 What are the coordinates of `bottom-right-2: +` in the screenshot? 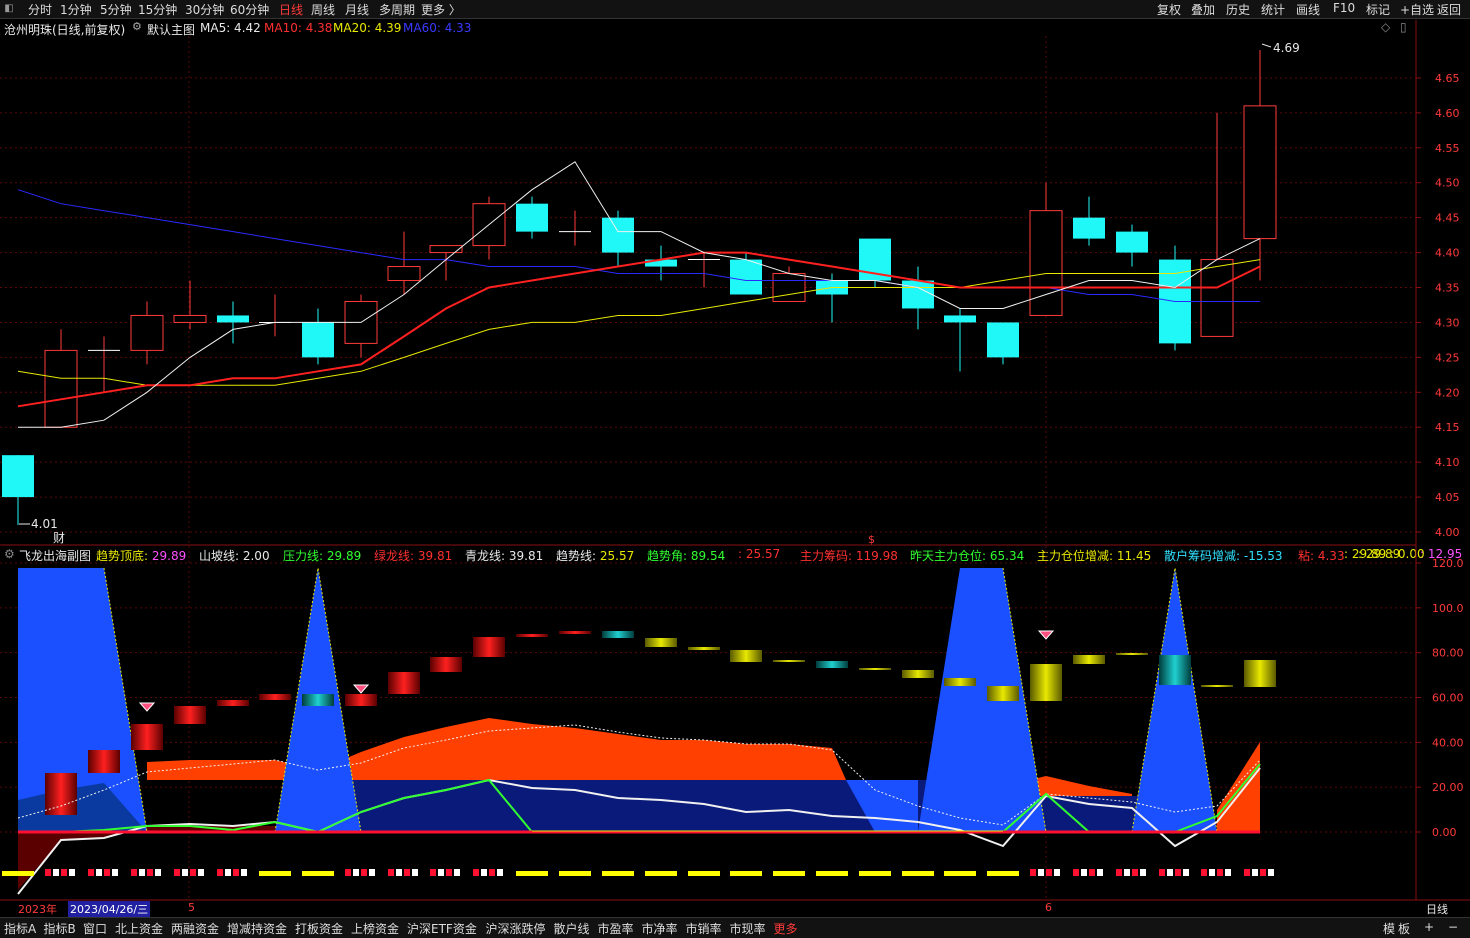 It's located at (1429, 927).